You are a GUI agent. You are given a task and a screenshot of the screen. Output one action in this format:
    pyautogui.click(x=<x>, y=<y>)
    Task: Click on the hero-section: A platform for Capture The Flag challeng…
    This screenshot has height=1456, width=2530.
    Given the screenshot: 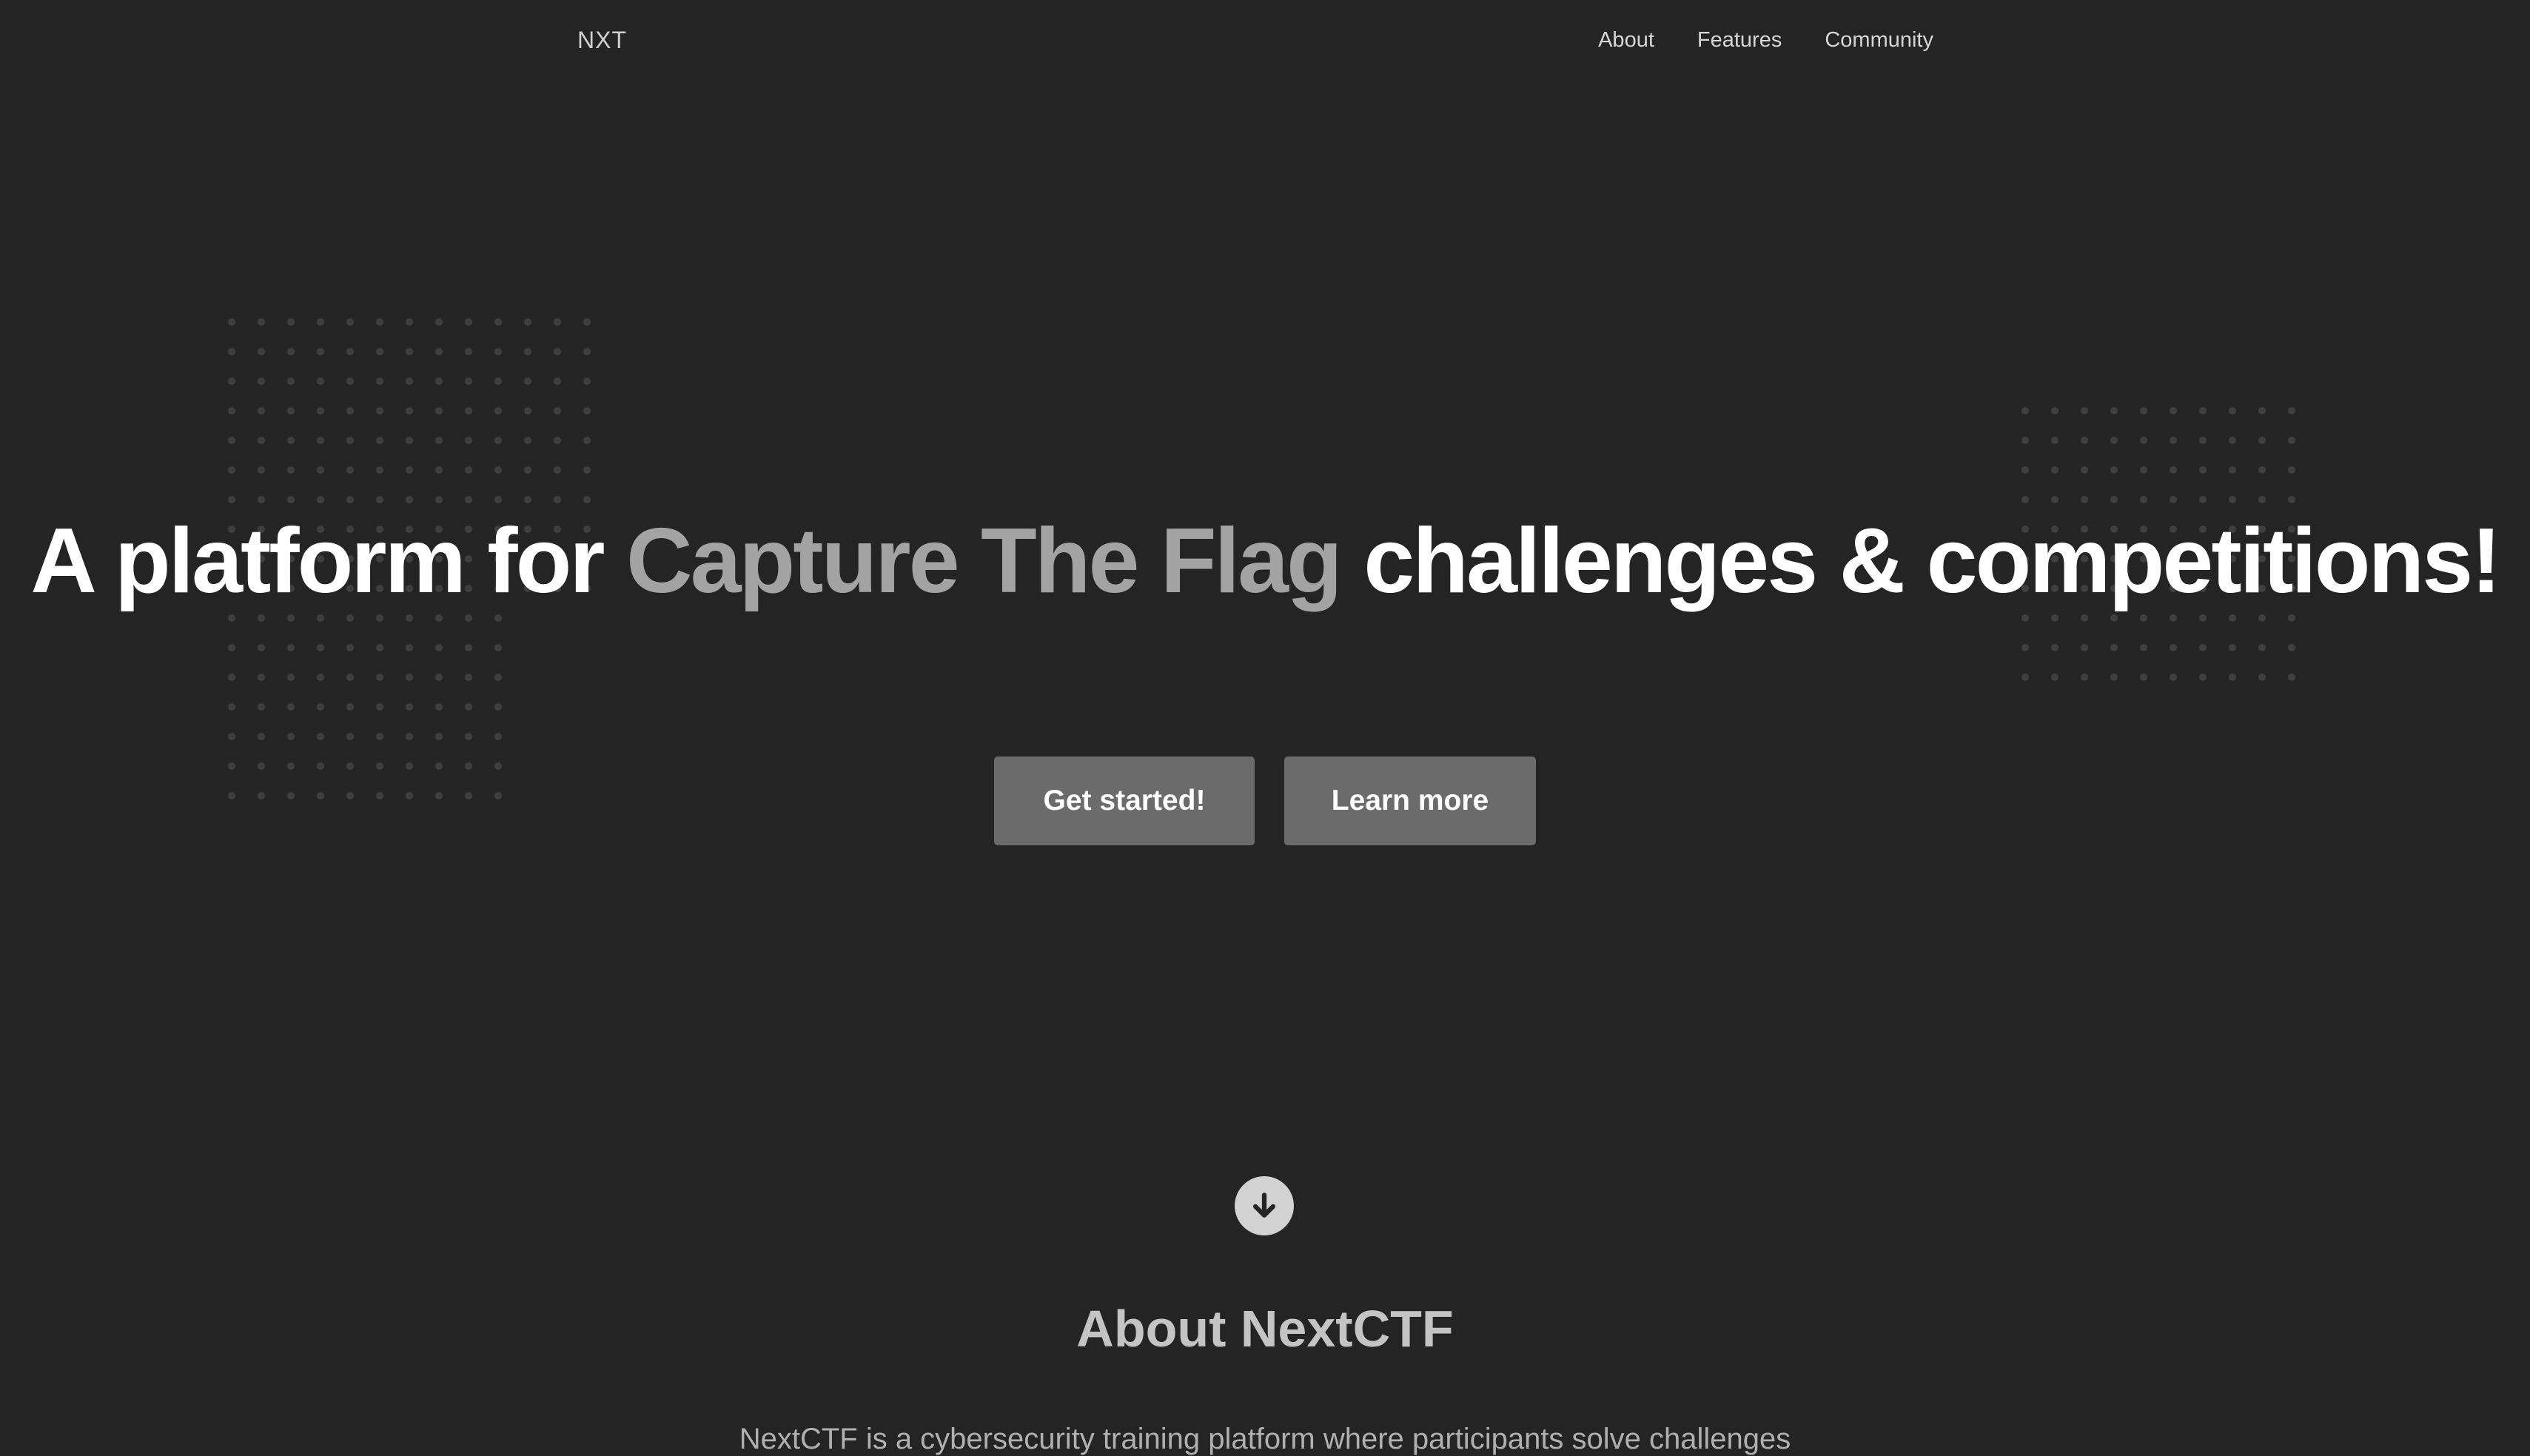 What is the action you would take?
    pyautogui.click(x=1265, y=561)
    